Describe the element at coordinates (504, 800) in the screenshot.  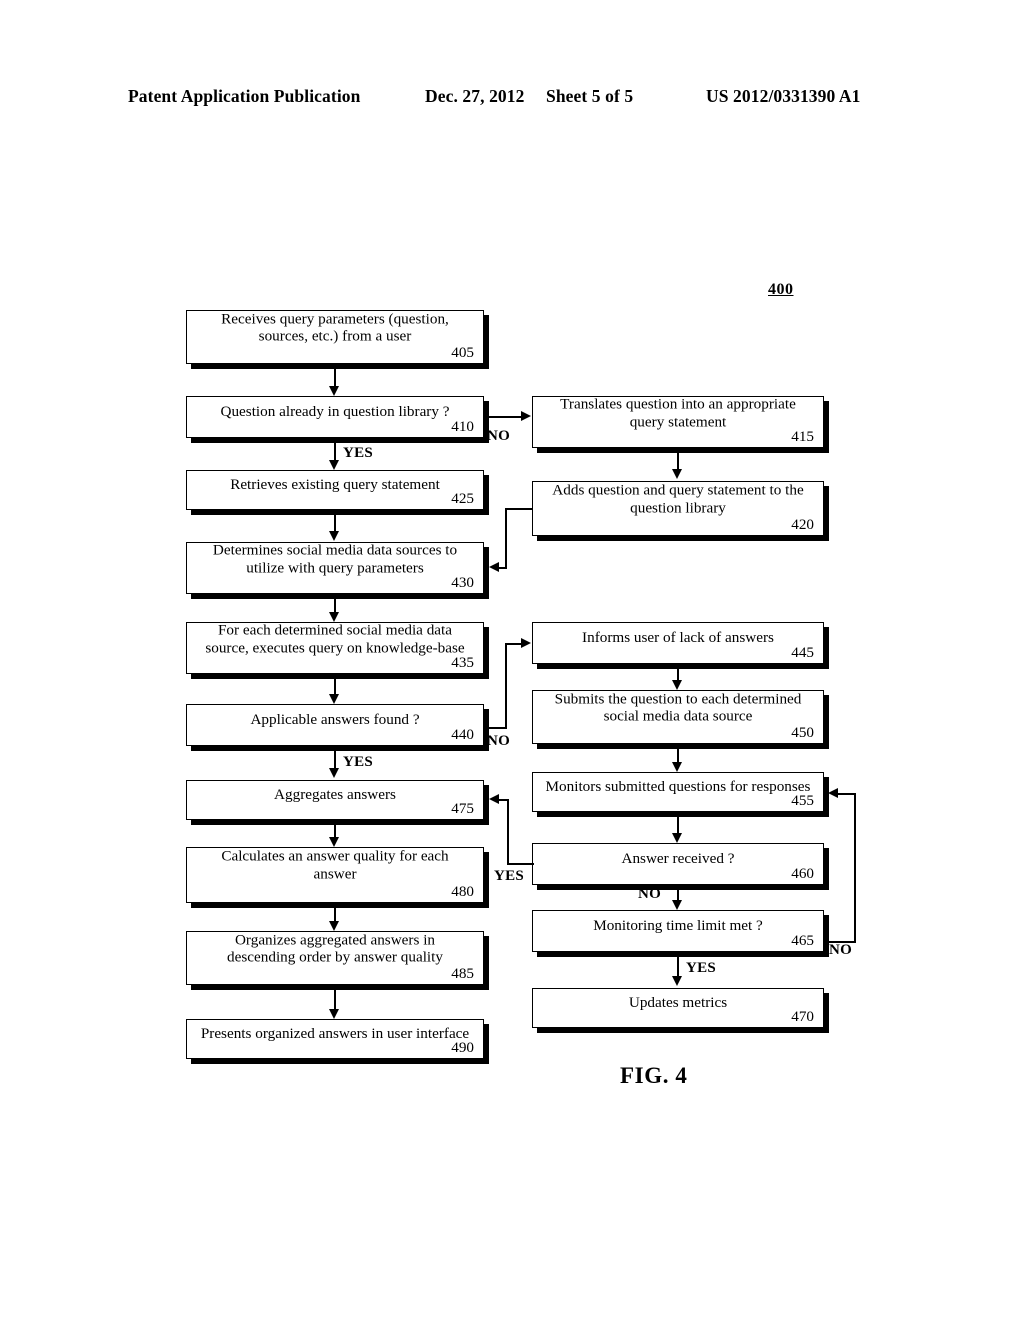
I see `edge-460-475-seg-h2` at that location.